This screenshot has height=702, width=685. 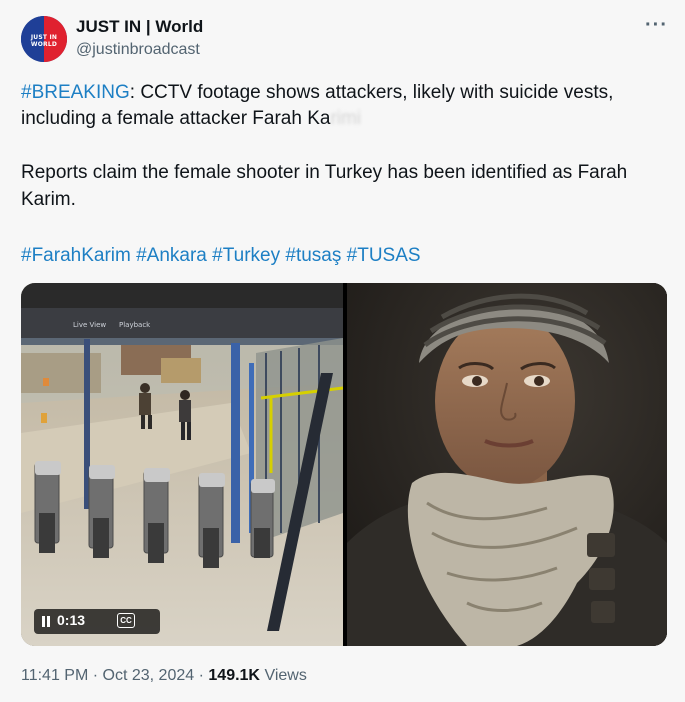 What do you see at coordinates (139, 27) in the screenshot?
I see `display-name: JUST IN | World` at bounding box center [139, 27].